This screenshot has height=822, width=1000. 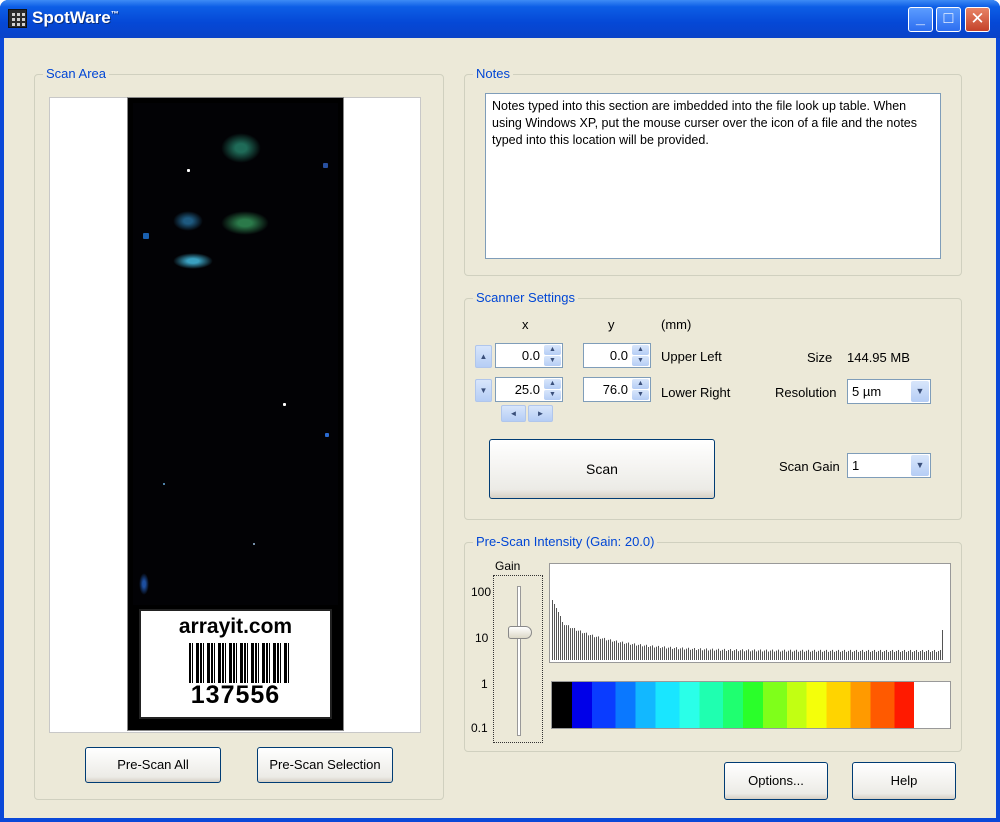 What do you see at coordinates (500, 19) in the screenshot?
I see `title-bar: SpotWare™ _ □ ✕` at bounding box center [500, 19].